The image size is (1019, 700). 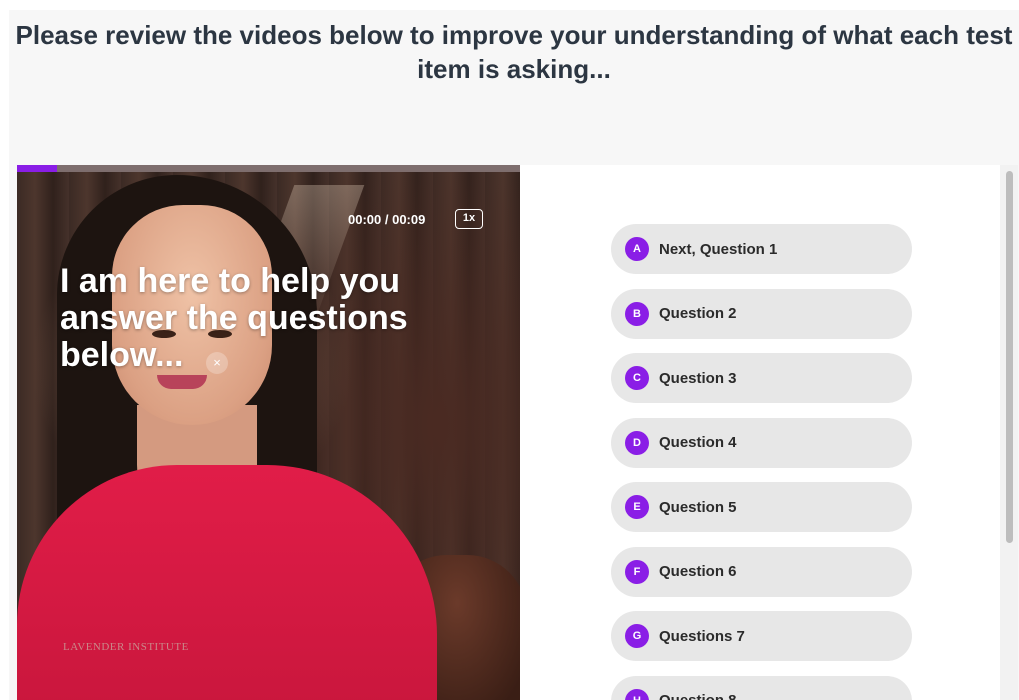 I want to click on playback-speed-button: 1x, so click(x=469, y=219).